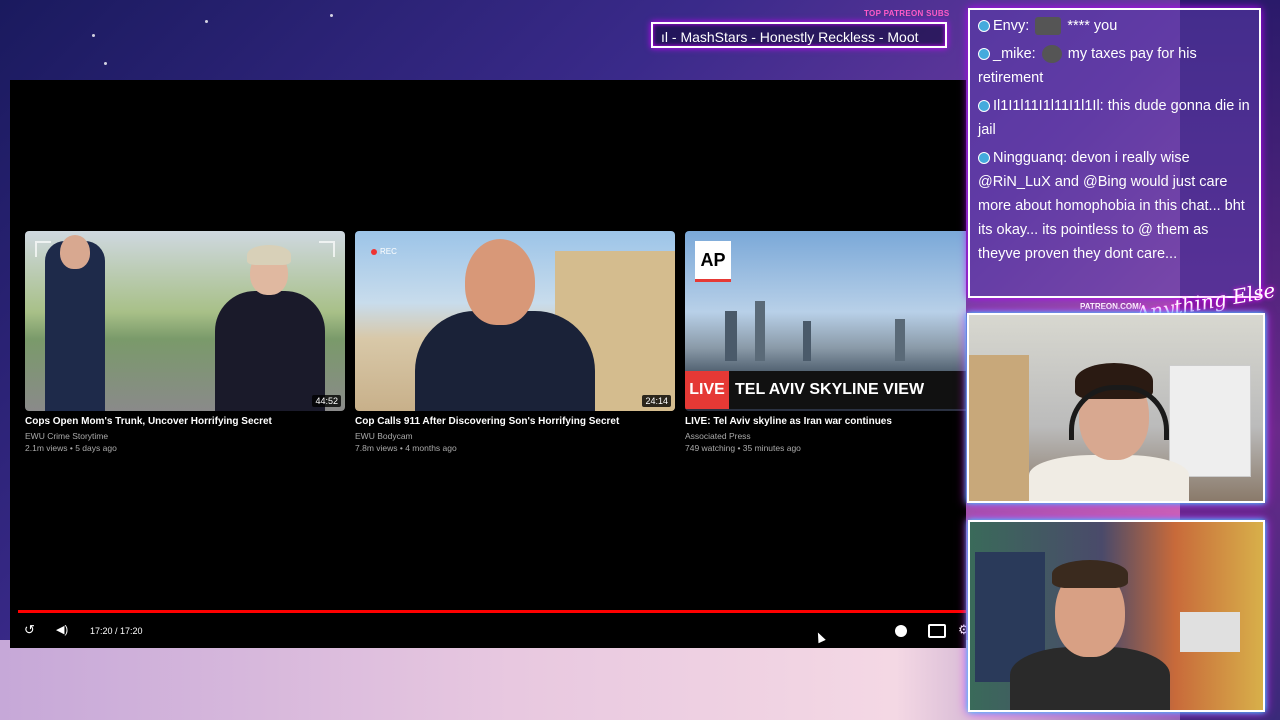 The width and height of the screenshot is (1280, 720). Describe the element at coordinates (75, 252) in the screenshot. I see `officer-head` at that location.